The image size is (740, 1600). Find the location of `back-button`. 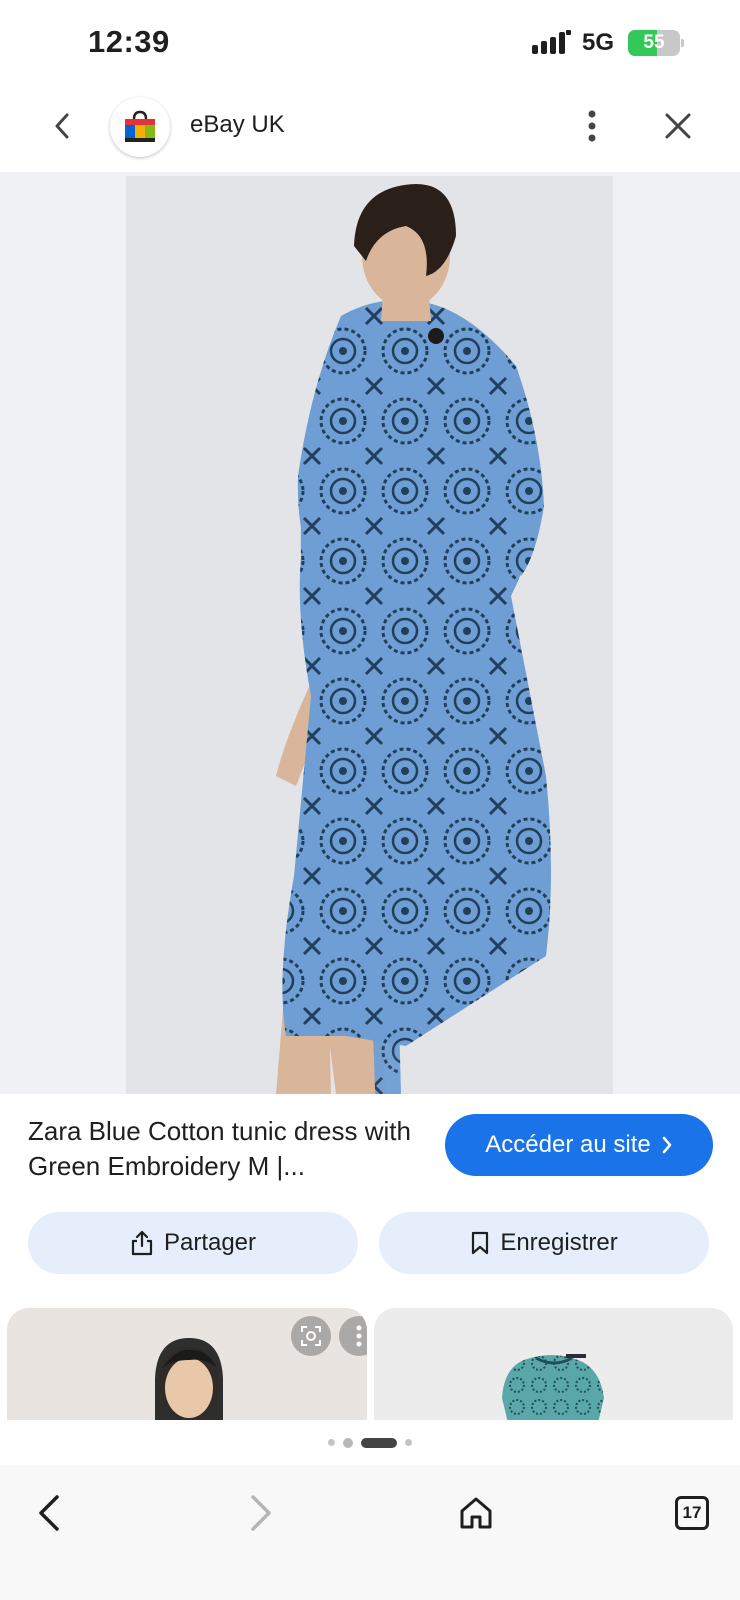

back-button is located at coordinates (62, 126).